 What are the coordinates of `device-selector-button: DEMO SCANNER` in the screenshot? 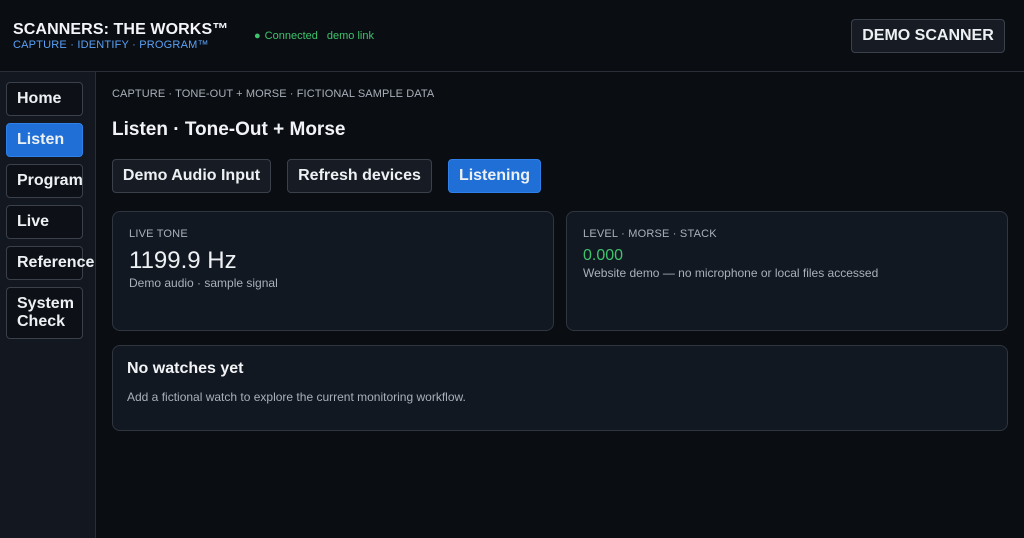 It's located at (928, 36).